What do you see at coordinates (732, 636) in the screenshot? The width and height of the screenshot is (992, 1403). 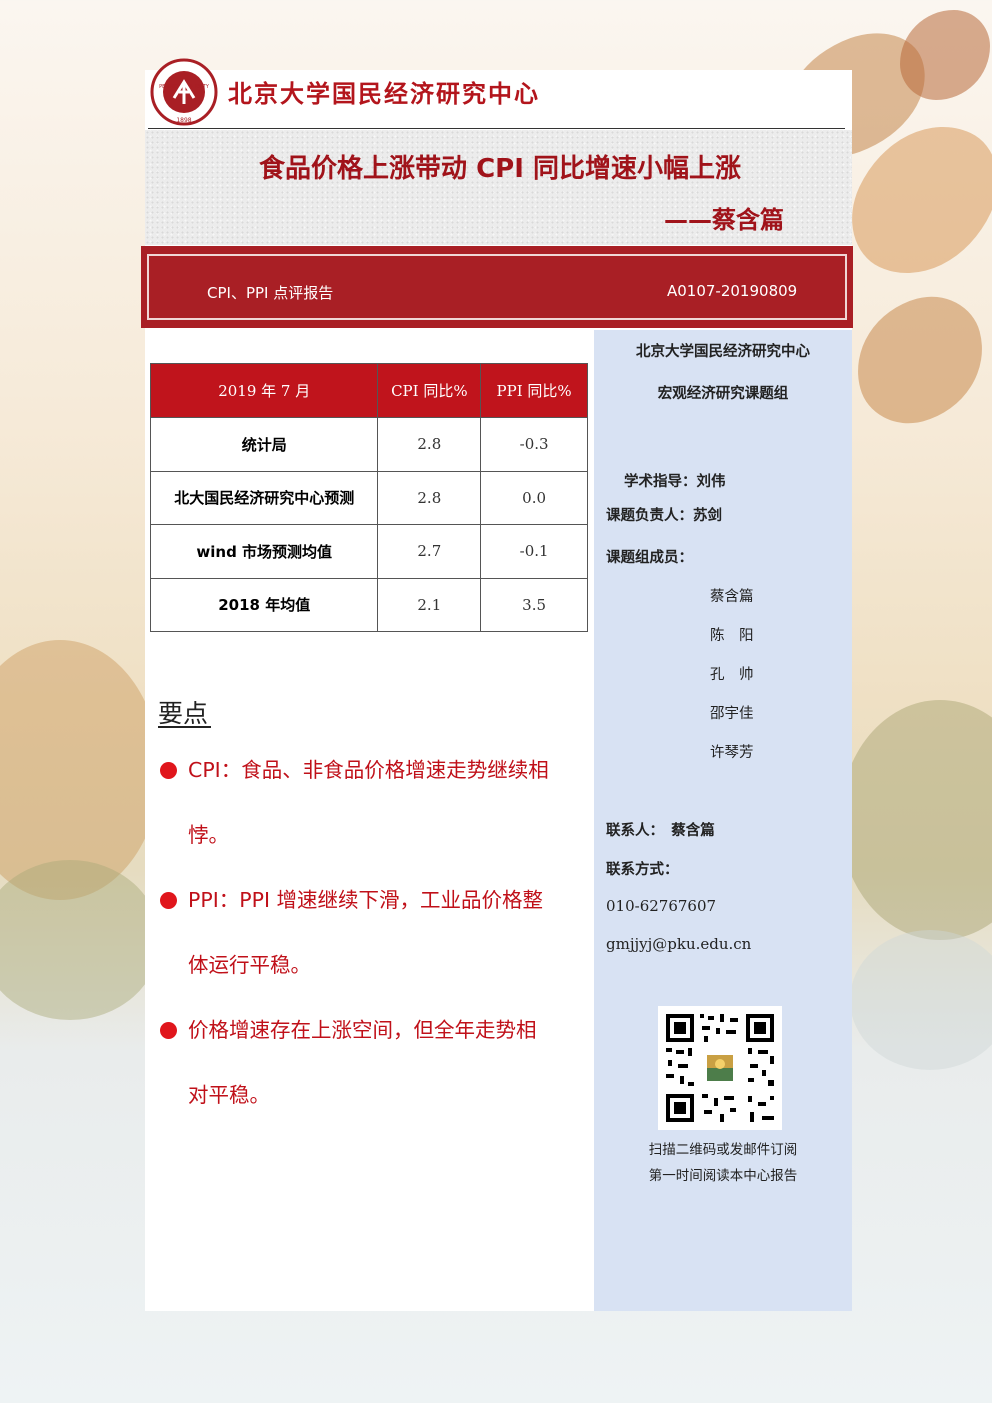 I see `member-name: 陈 阳` at bounding box center [732, 636].